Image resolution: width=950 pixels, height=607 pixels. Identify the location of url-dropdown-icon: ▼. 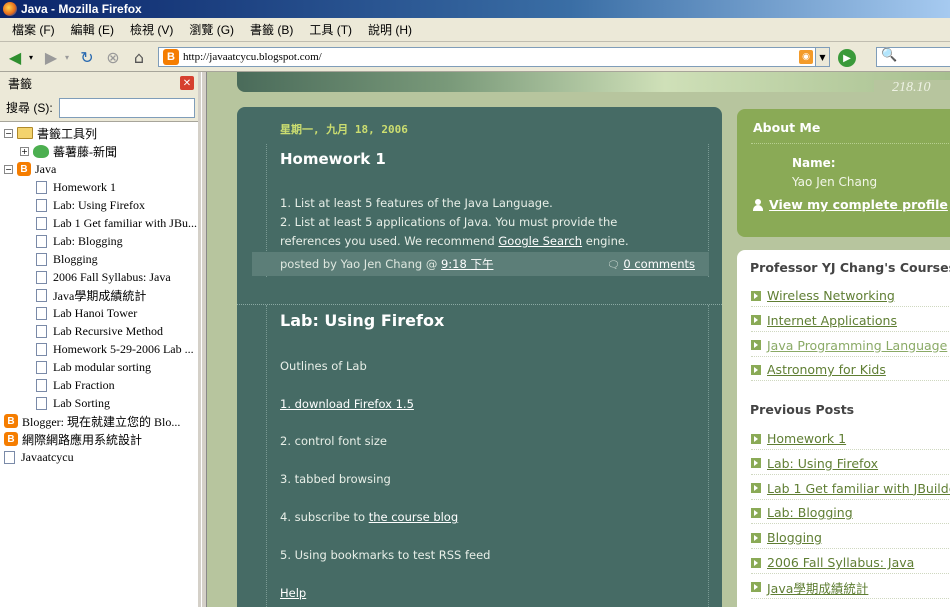
(822, 57).